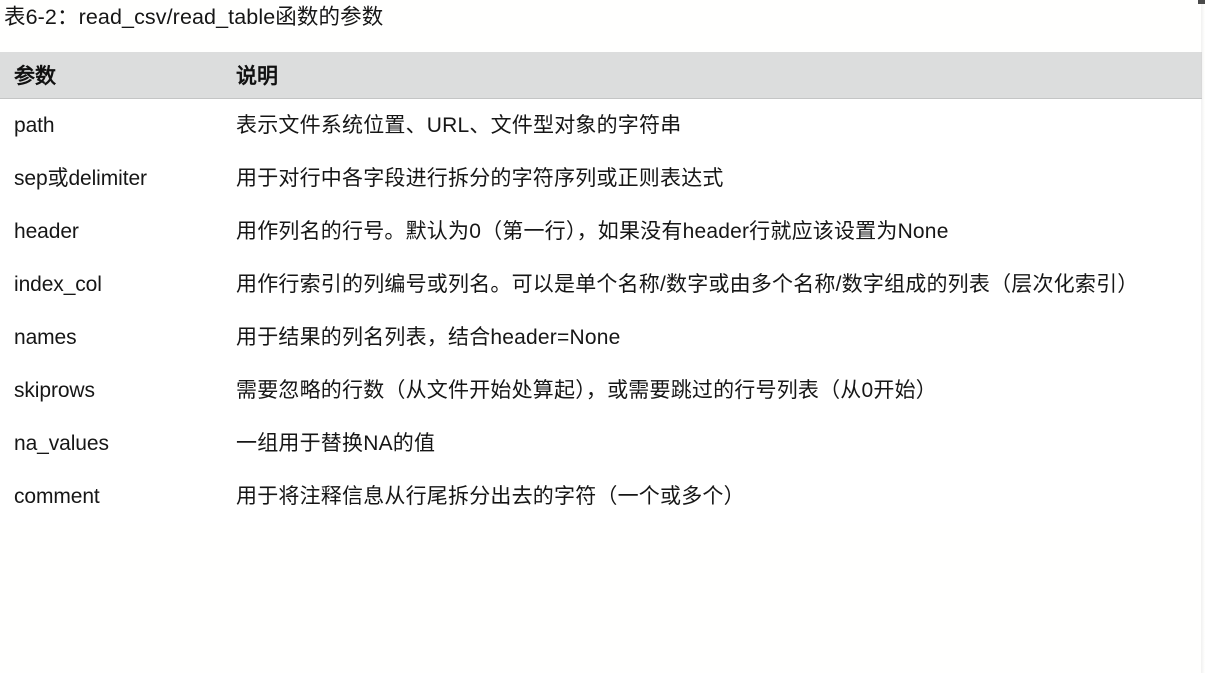  I want to click on column-header-description: 说明, so click(719, 75).